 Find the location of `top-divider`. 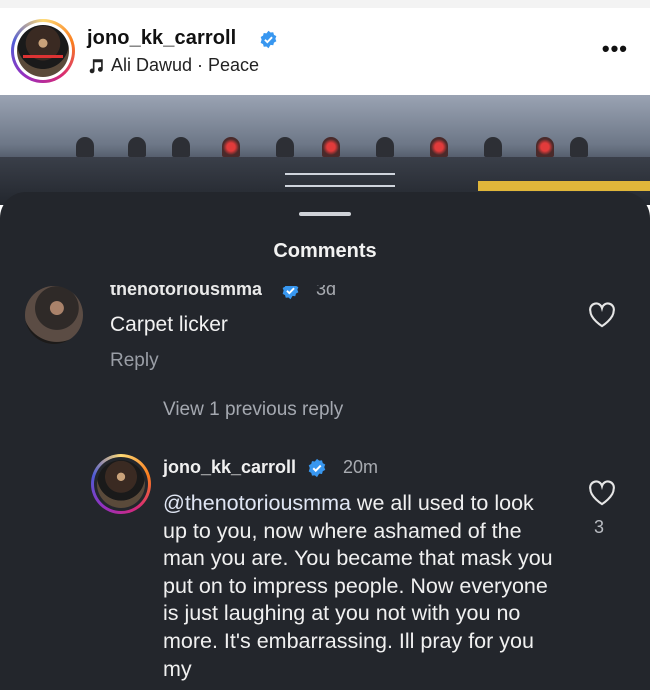

top-divider is located at coordinates (325, 4).